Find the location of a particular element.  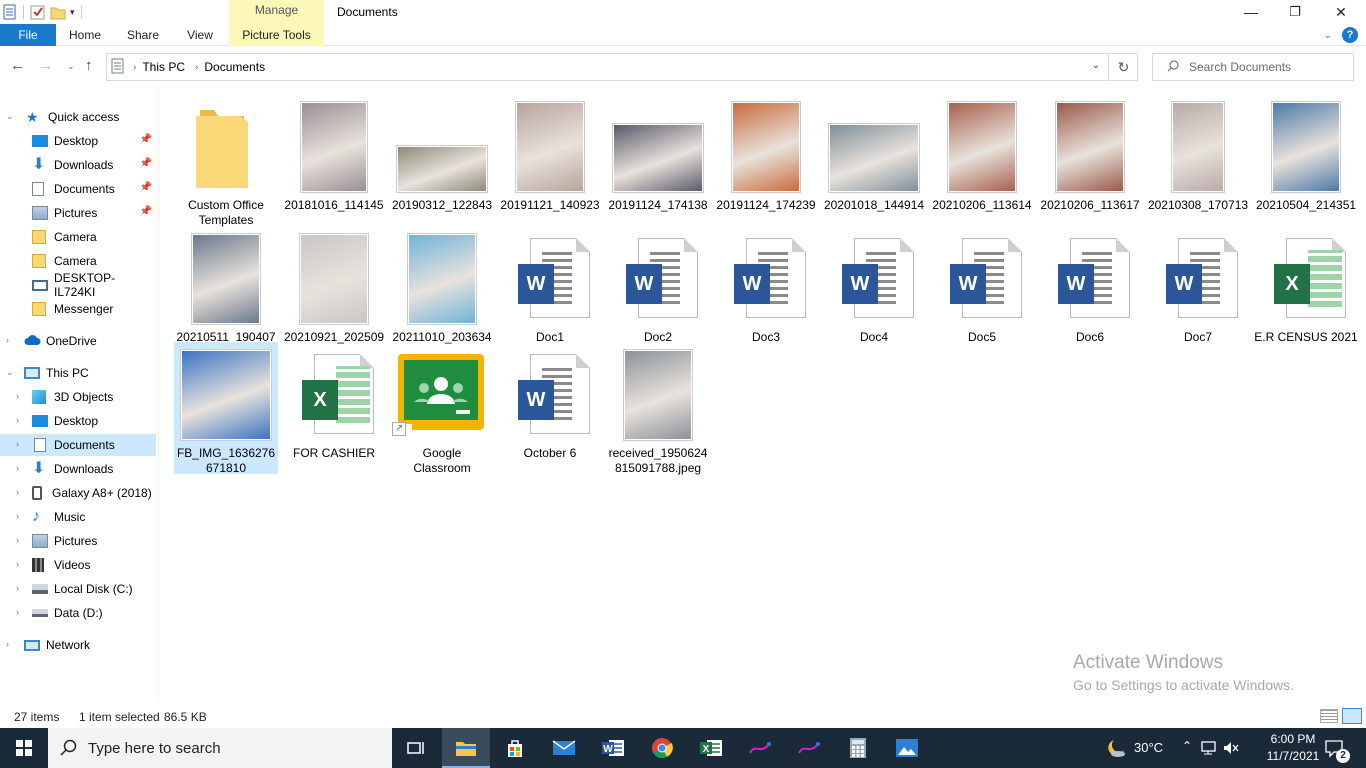

nav-network: › Network is located at coordinates (78, 645).